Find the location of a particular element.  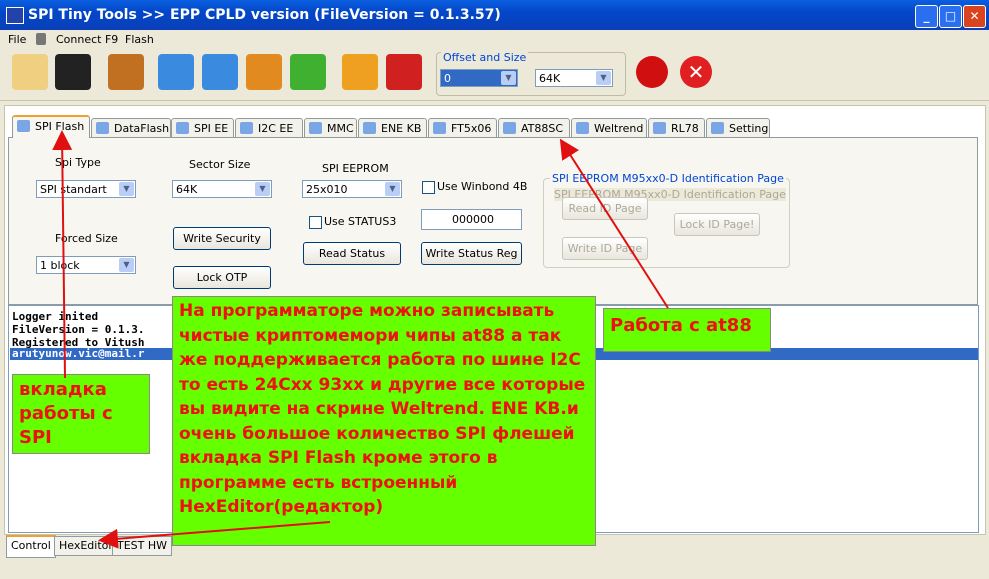

swap-icon is located at coordinates (264, 72).